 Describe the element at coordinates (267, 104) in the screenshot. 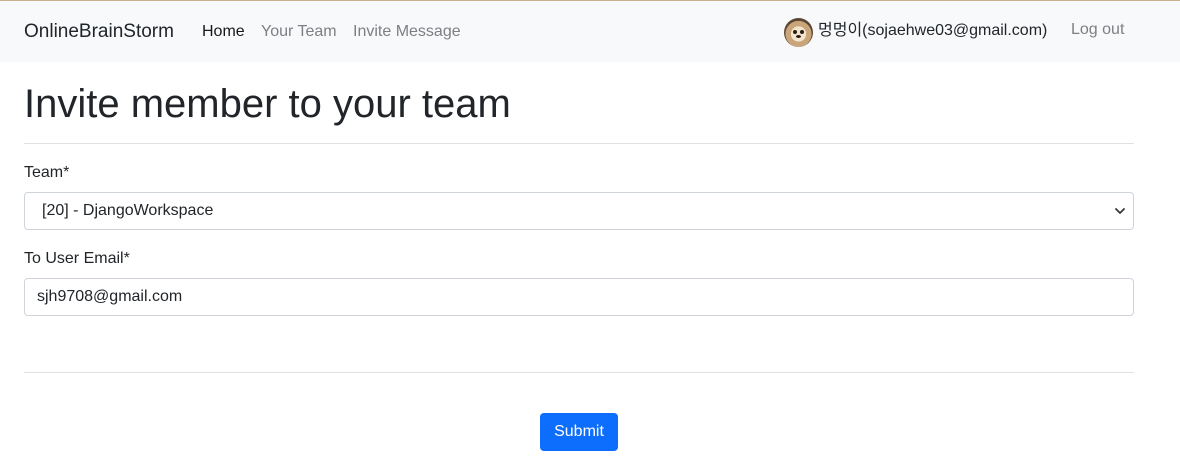

I see `page-title: Invite member to your team` at that location.